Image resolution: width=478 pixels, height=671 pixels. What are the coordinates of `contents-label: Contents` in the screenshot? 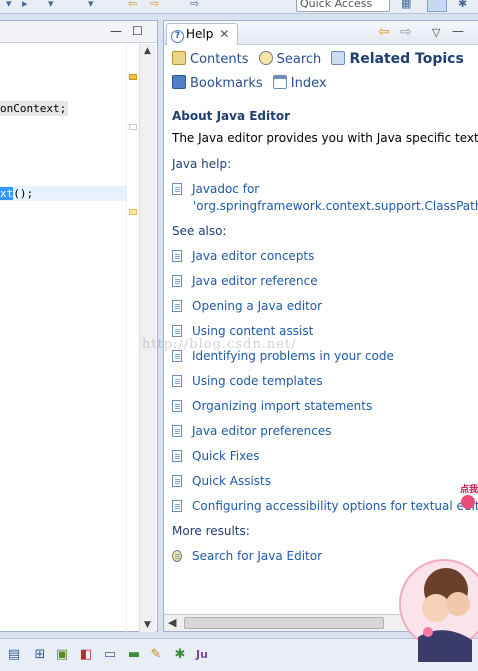 It's located at (219, 59).